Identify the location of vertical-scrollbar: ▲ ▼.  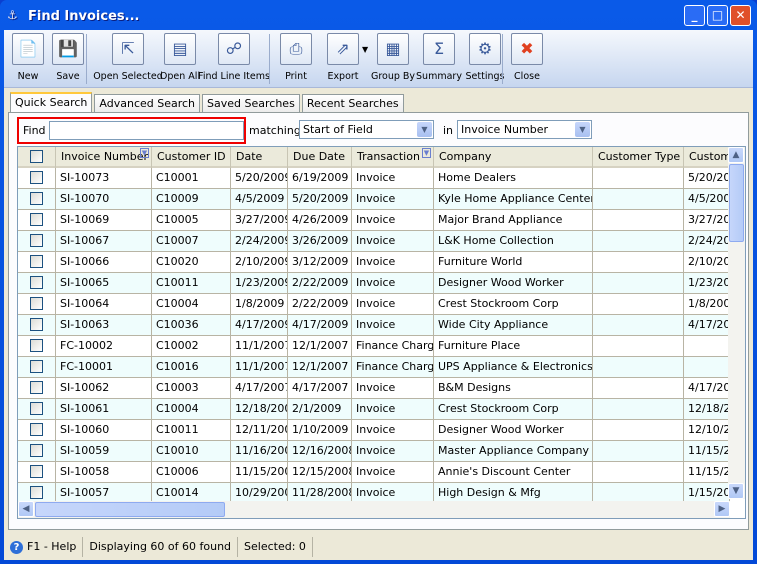
(736, 323).